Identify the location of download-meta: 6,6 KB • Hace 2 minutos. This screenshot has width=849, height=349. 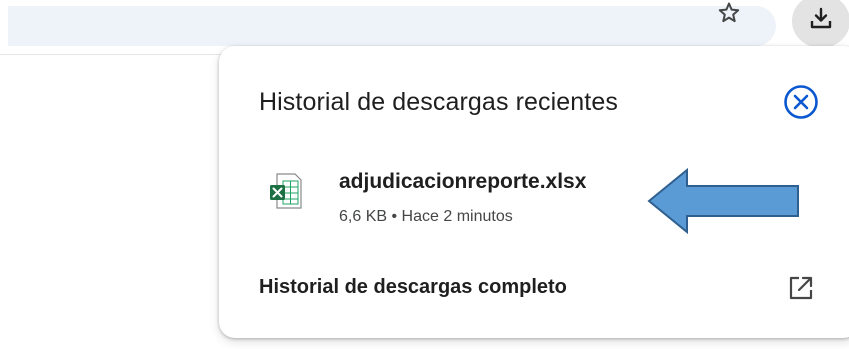
(426, 217).